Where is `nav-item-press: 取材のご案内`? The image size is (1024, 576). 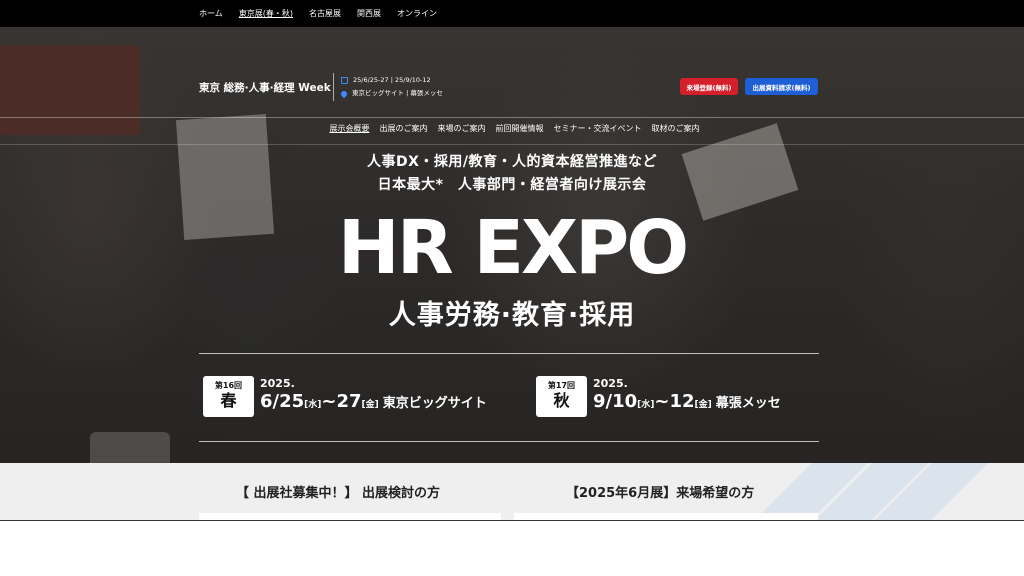 nav-item-press: 取材のご案内 is located at coordinates (676, 128).